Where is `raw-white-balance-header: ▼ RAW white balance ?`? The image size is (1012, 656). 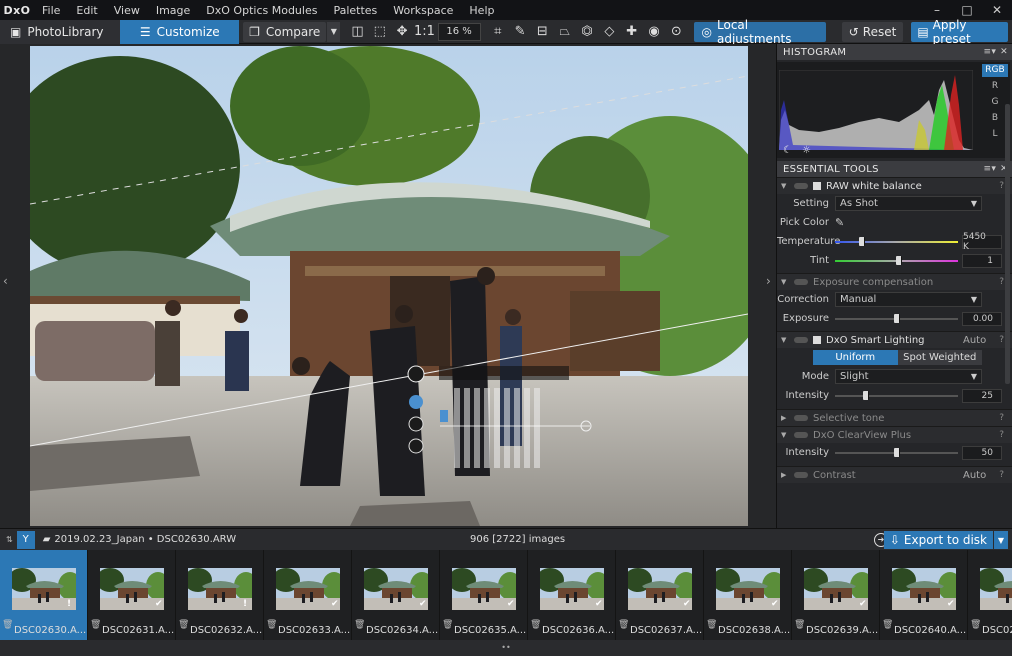 raw-white-balance-header: ▼ RAW white balance ? is located at coordinates (894, 185).